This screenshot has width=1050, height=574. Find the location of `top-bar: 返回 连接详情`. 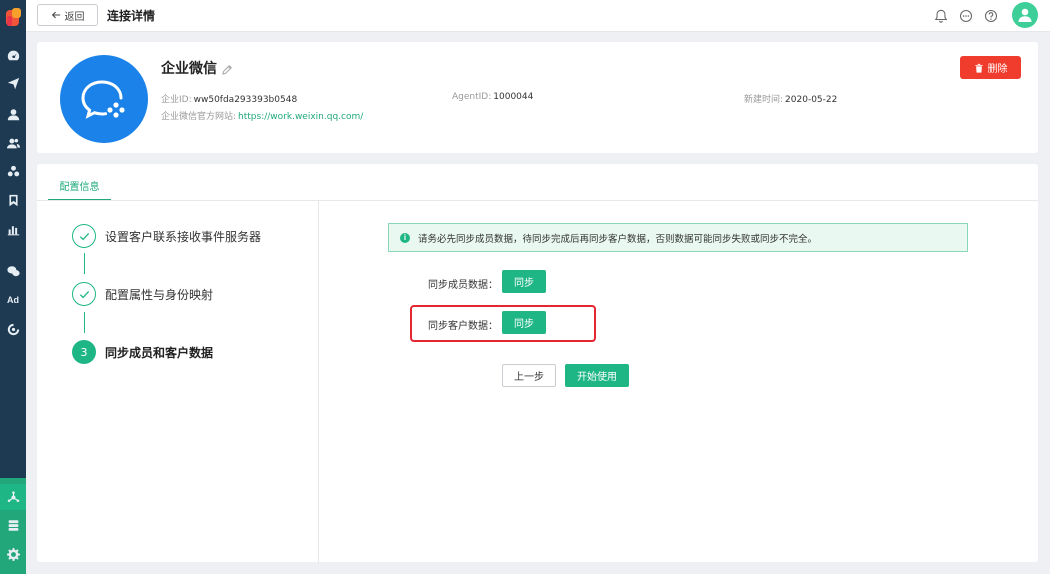

top-bar: 返回 连接详情 is located at coordinates (538, 16).